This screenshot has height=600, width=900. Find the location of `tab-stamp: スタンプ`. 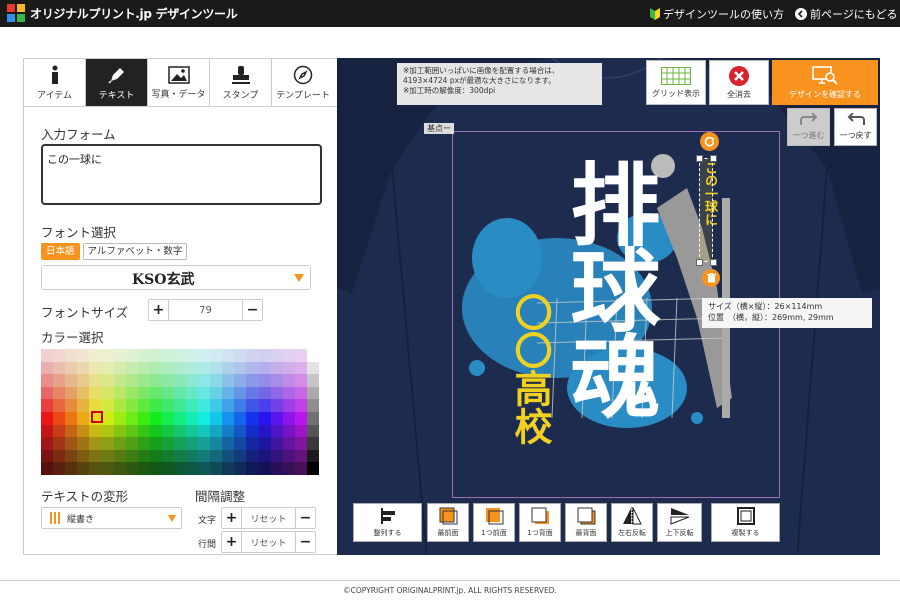

tab-stamp: スタンプ is located at coordinates (241, 82).